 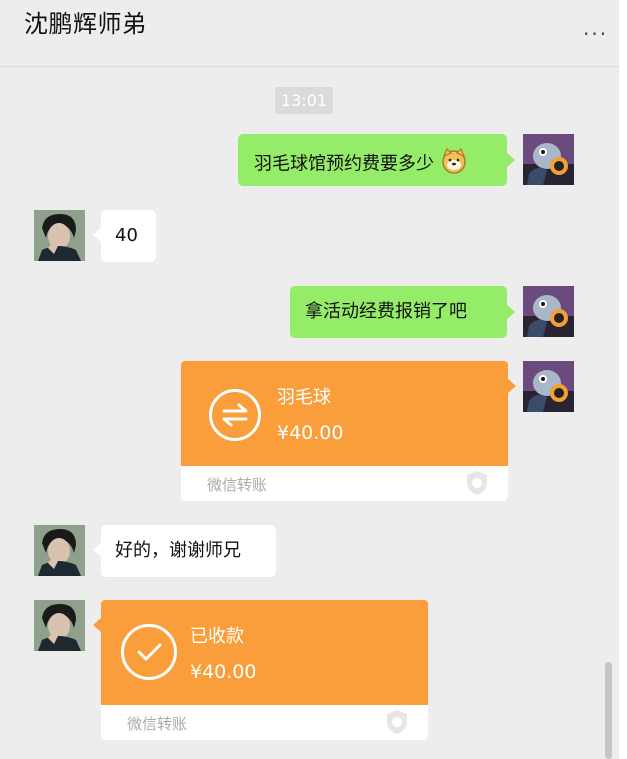 What do you see at coordinates (595, 34) in the screenshot?
I see `more-icon: ···` at bounding box center [595, 34].